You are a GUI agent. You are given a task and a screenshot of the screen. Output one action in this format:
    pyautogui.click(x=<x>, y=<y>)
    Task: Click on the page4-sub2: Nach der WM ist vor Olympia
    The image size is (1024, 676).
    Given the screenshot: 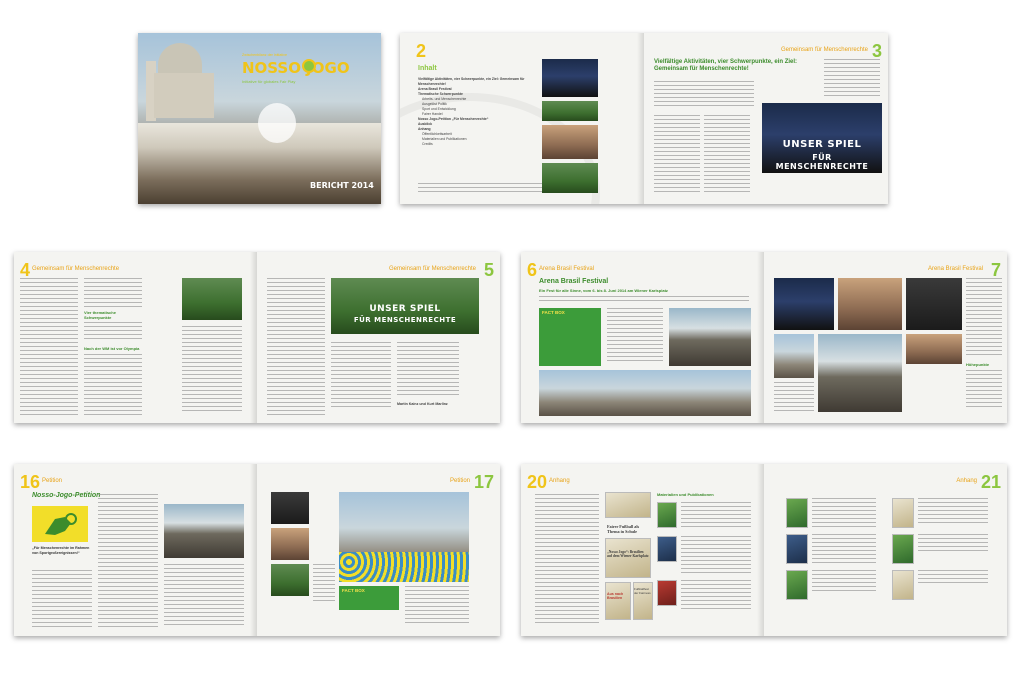 What is the action you would take?
    pyautogui.click(x=112, y=348)
    